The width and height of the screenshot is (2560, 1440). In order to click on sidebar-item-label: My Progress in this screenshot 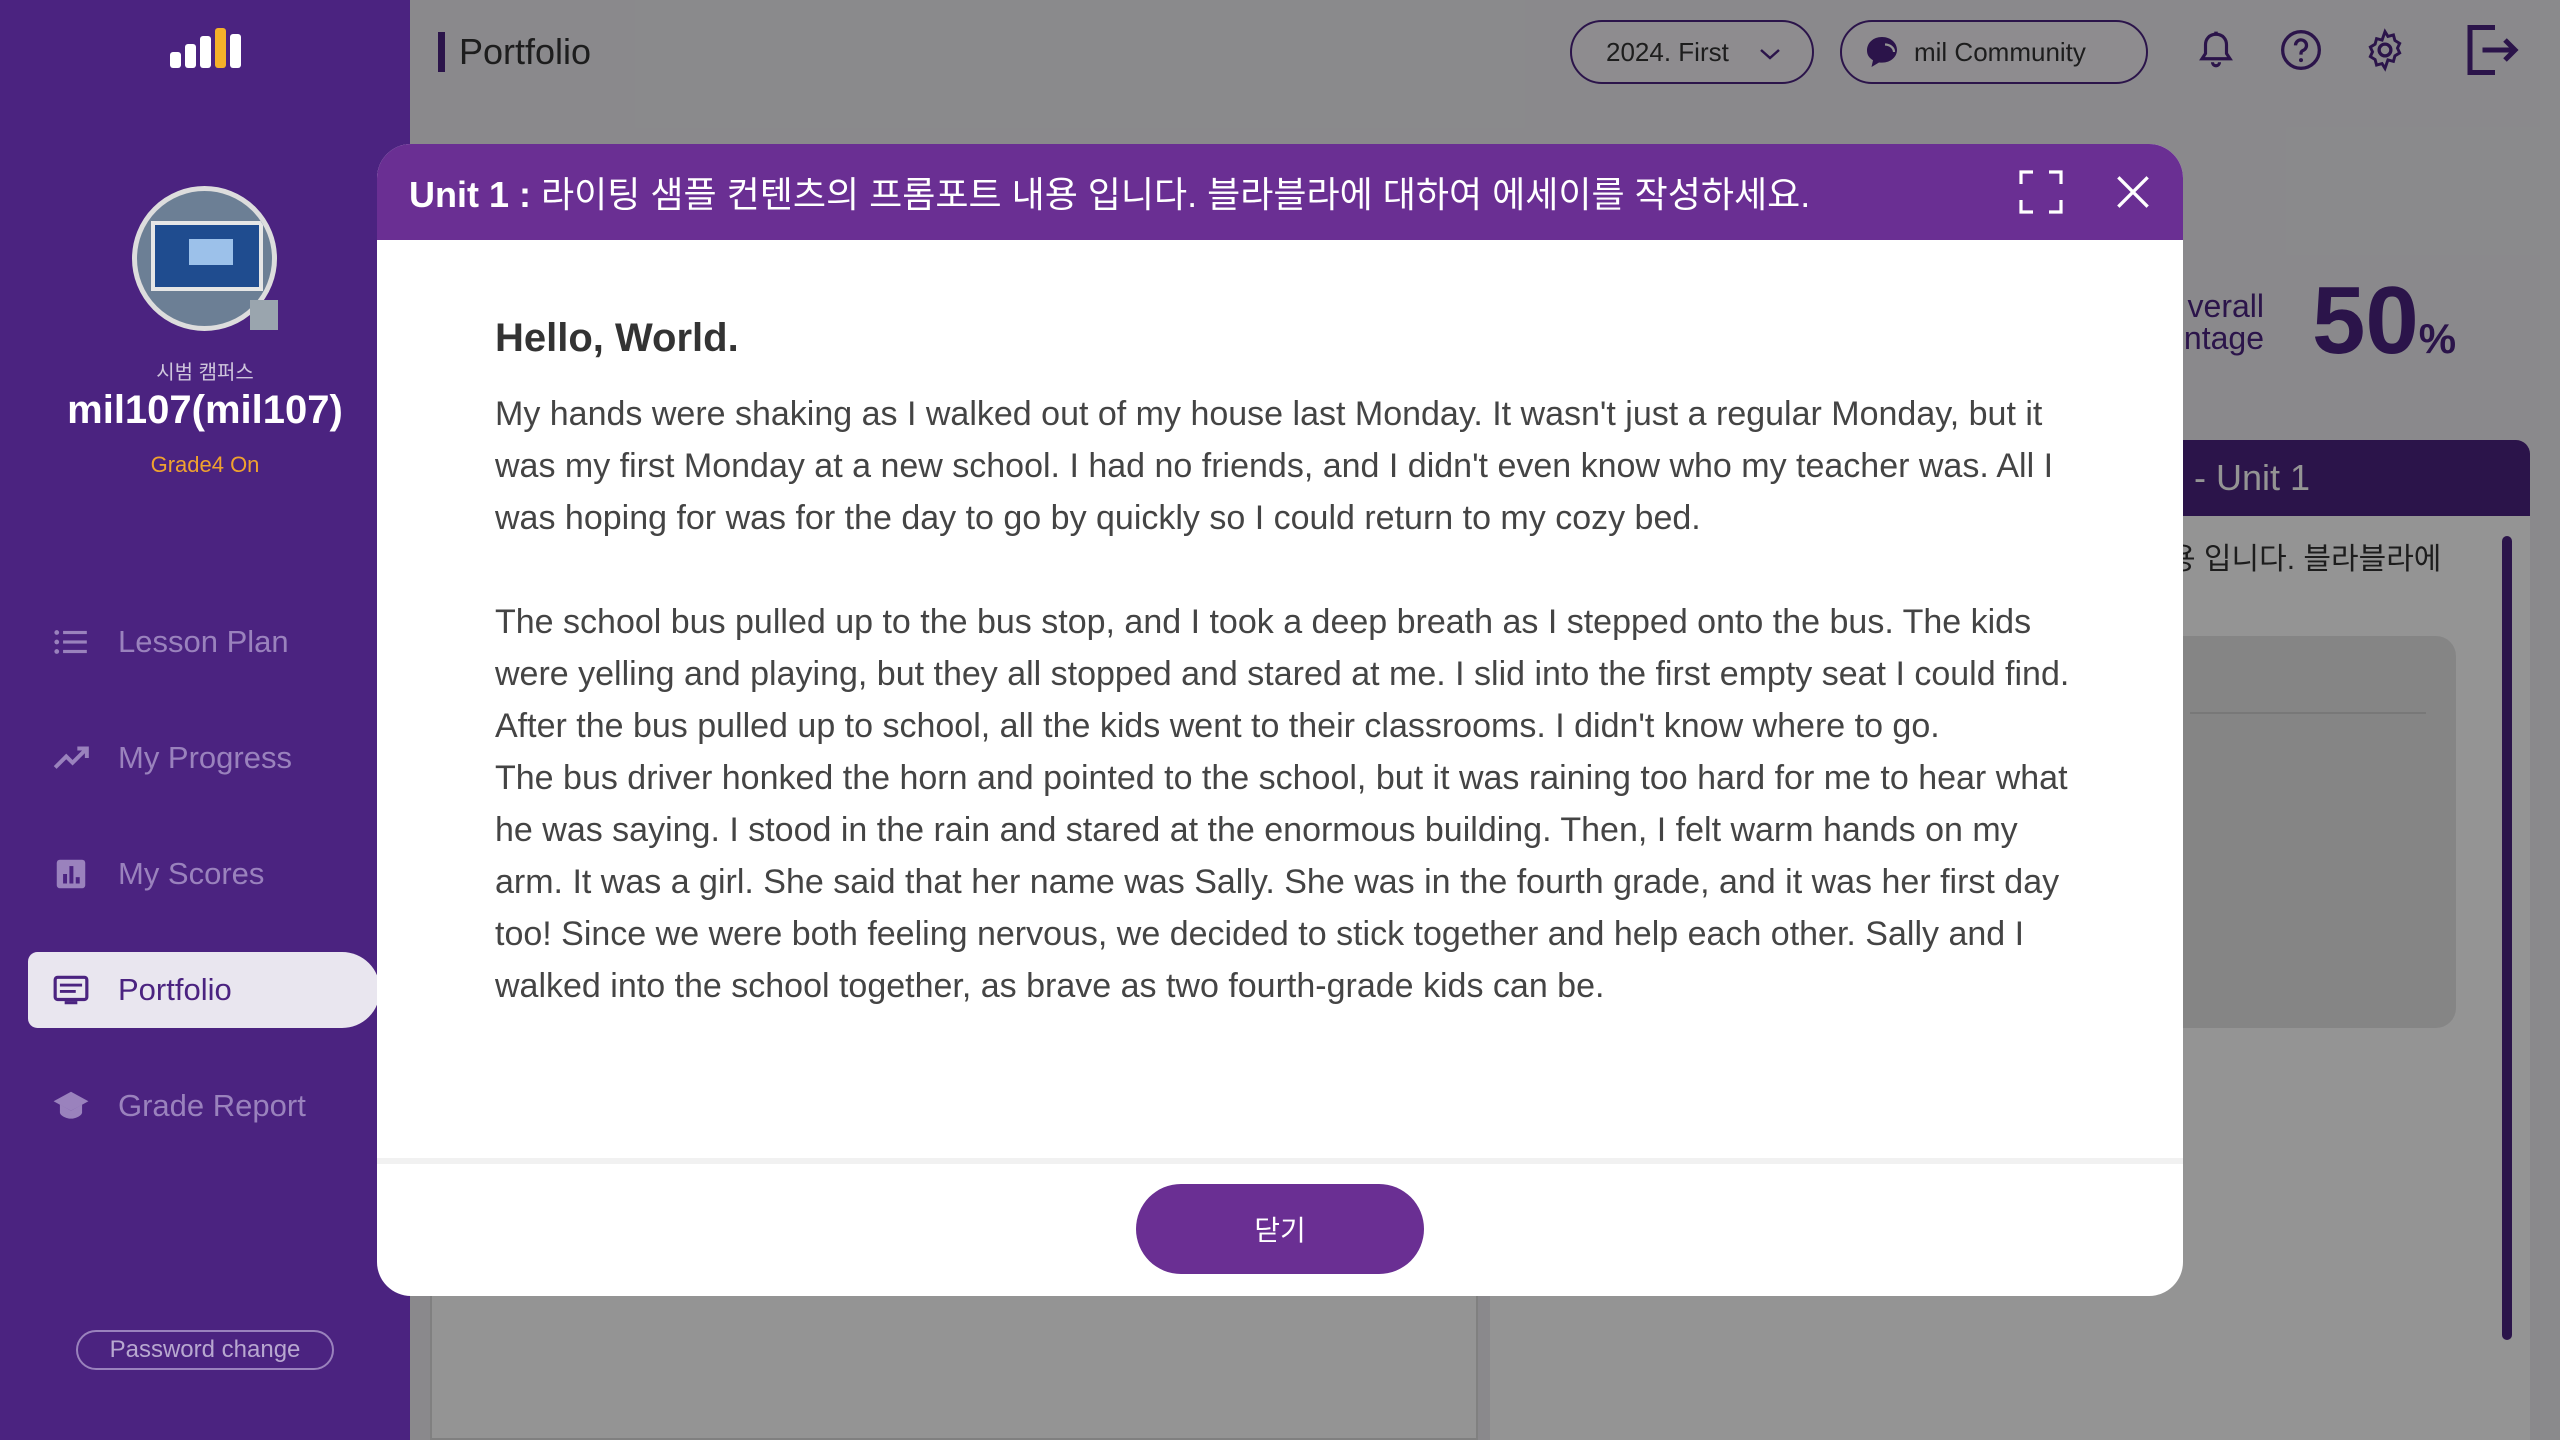, I will do `click(205, 757)`.